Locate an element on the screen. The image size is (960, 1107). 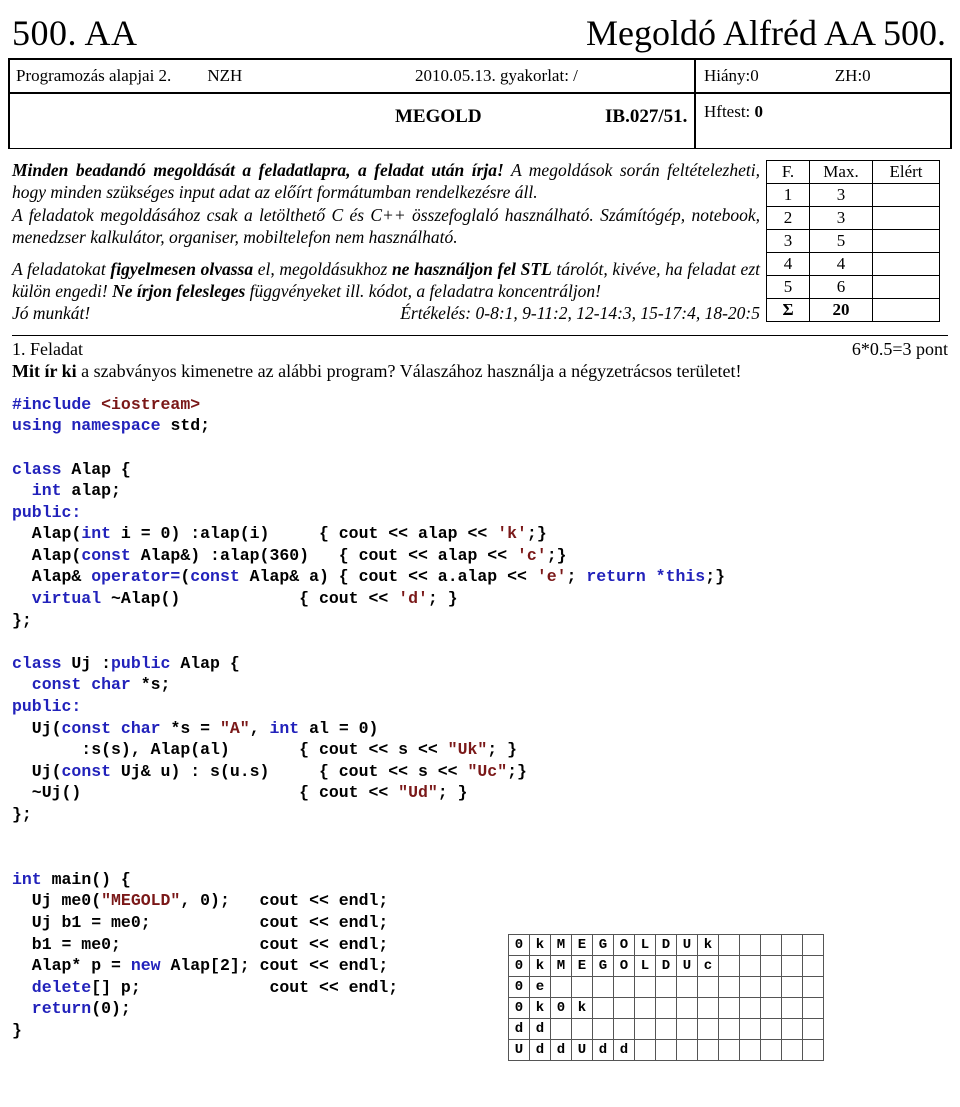
answer-grid-cell: e is located at coordinates (540, 987).